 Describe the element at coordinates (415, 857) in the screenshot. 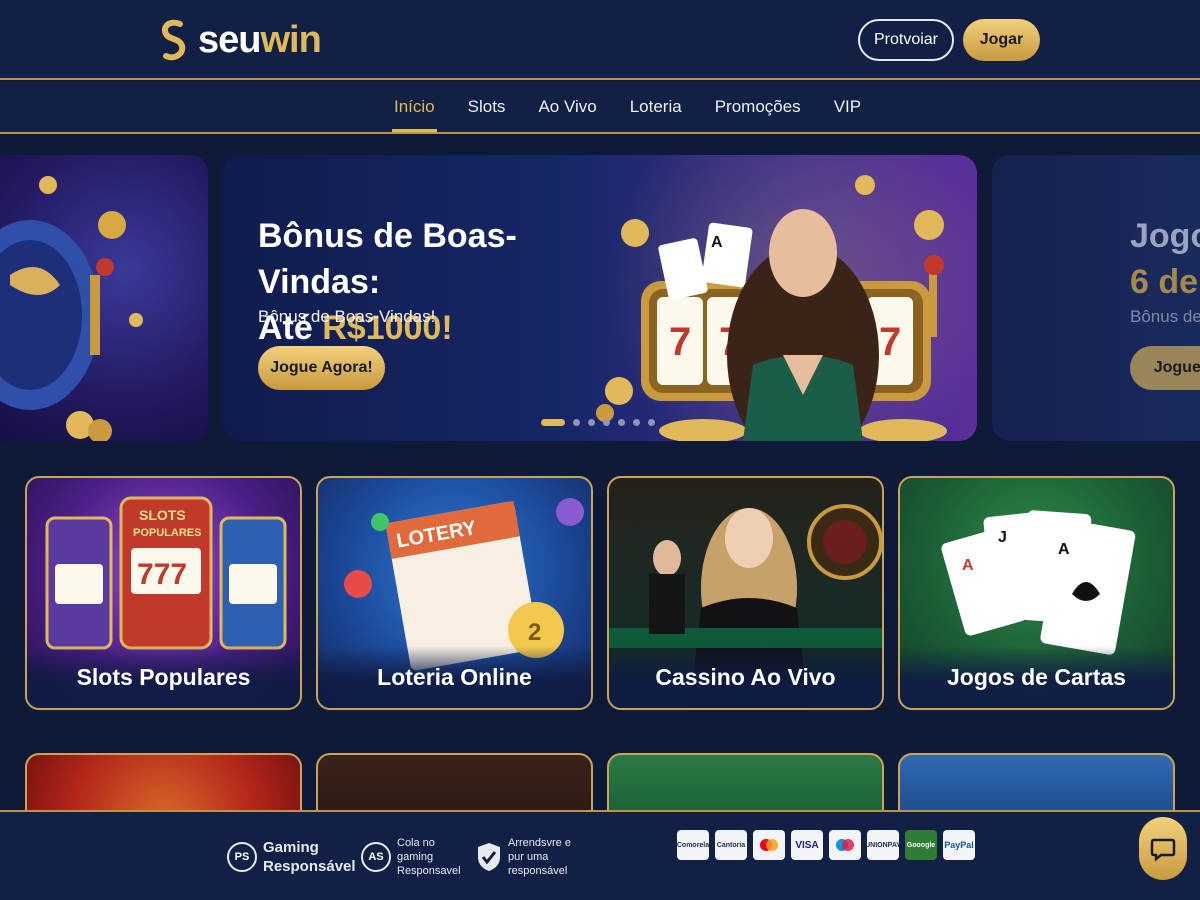

I see `responsible-gaming-badge-2: AS Cola no gaming Responsavel` at that location.